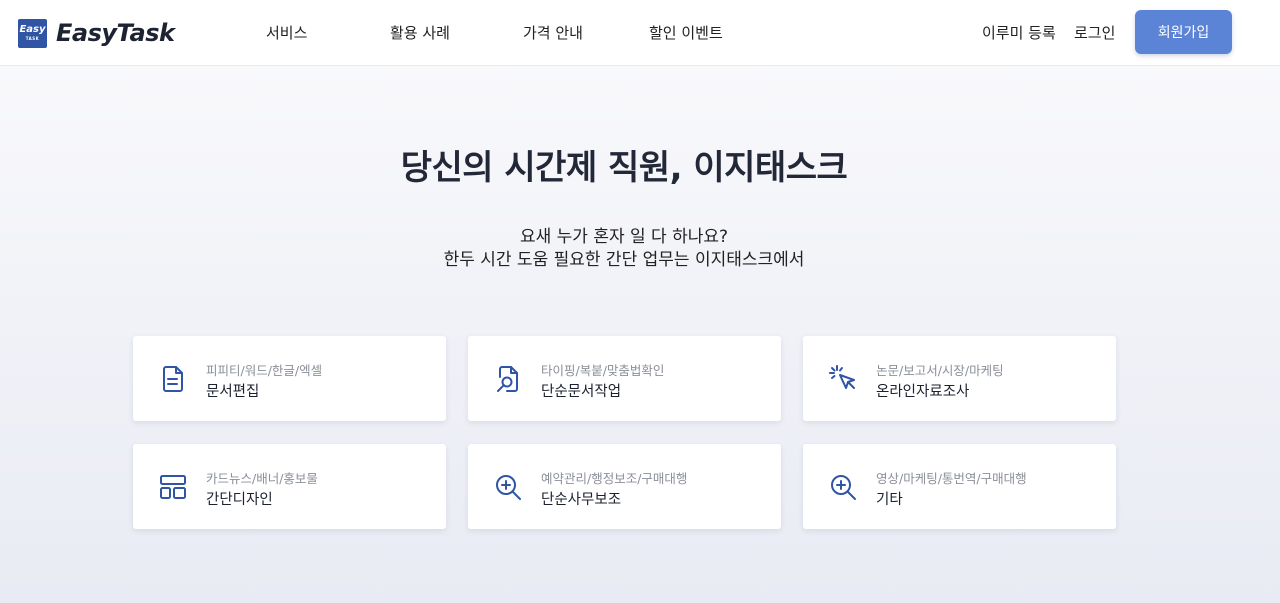 This screenshot has width=1280, height=603. I want to click on nav-item-use-cases: 활용 사례, so click(420, 32).